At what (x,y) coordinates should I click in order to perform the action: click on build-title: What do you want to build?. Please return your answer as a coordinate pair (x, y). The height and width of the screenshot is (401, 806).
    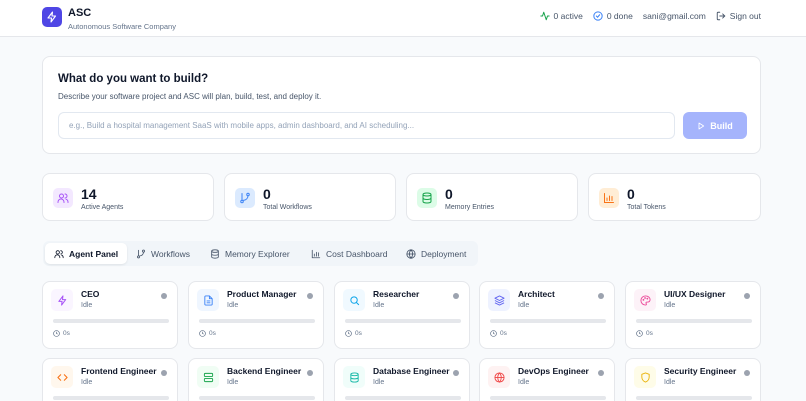
    Looking at the image, I should click on (133, 79).